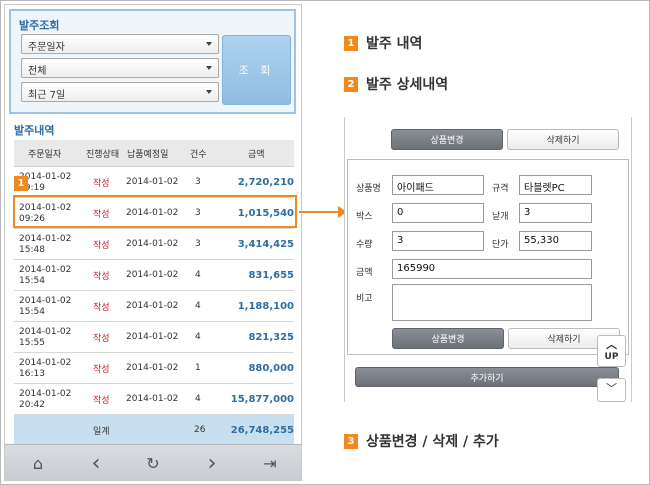  Describe the element at coordinates (96, 463) in the screenshot. I see `back-icon: ‹` at that location.